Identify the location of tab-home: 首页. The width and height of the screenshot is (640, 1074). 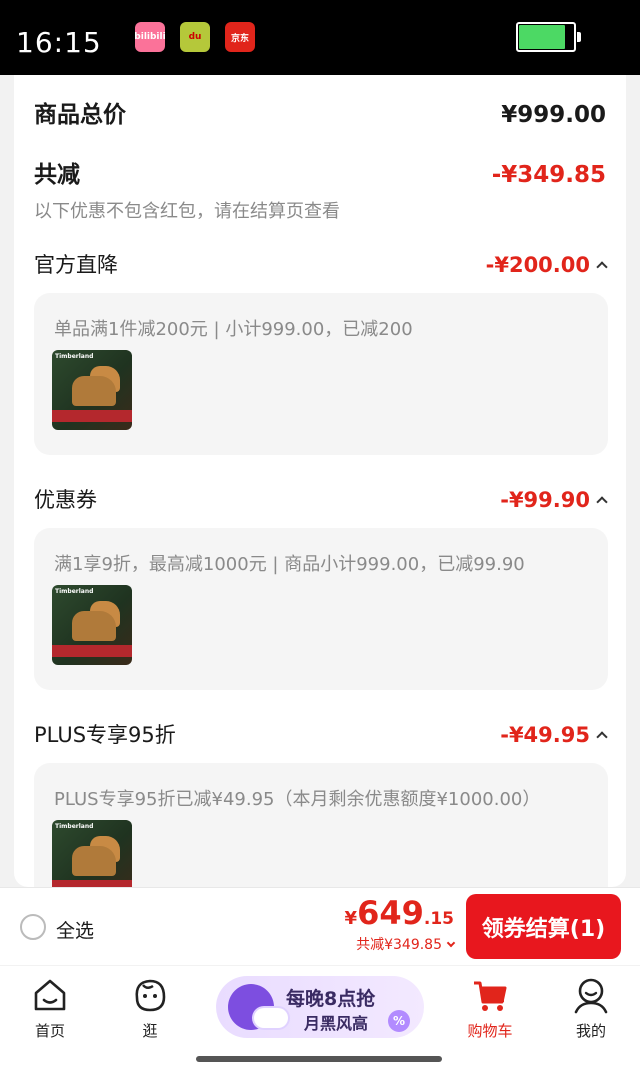
(50, 1008).